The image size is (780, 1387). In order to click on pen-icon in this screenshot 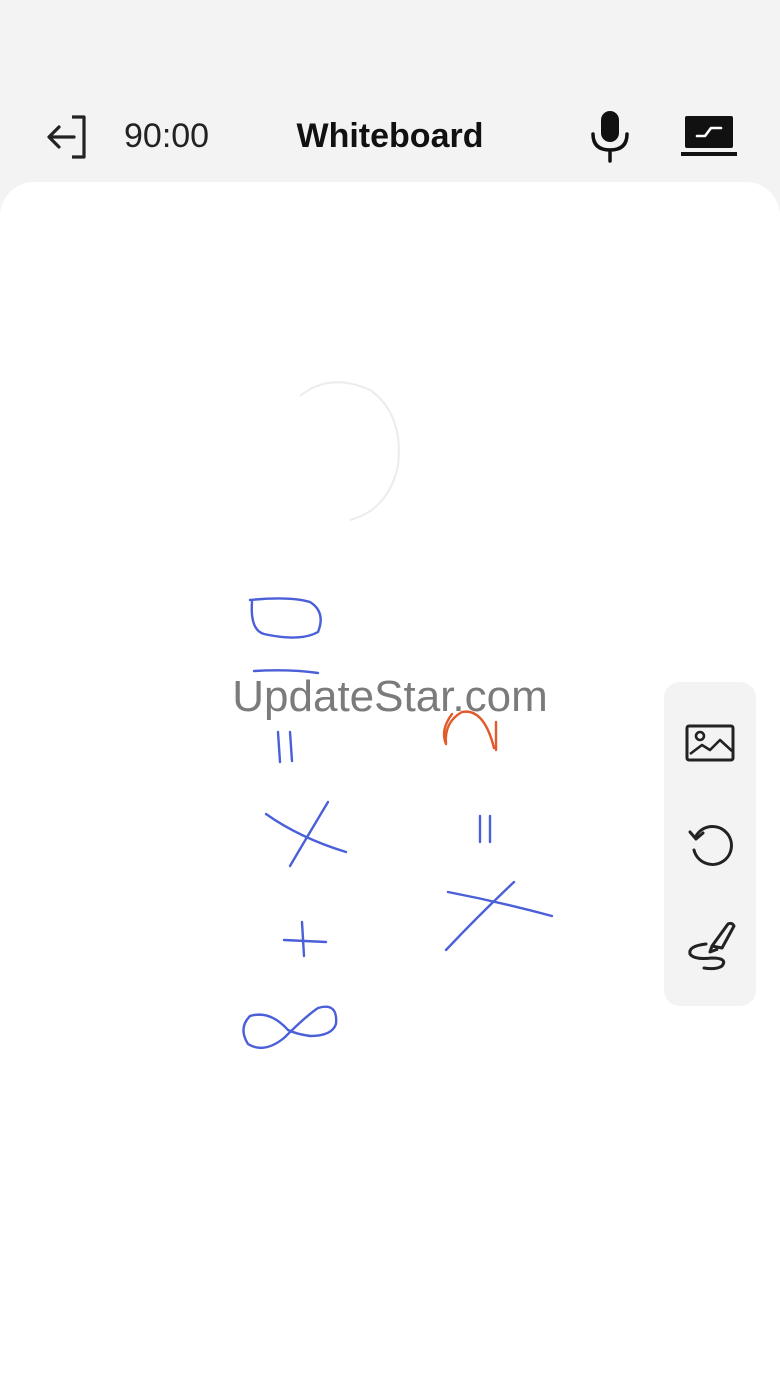, I will do `click(712, 946)`.